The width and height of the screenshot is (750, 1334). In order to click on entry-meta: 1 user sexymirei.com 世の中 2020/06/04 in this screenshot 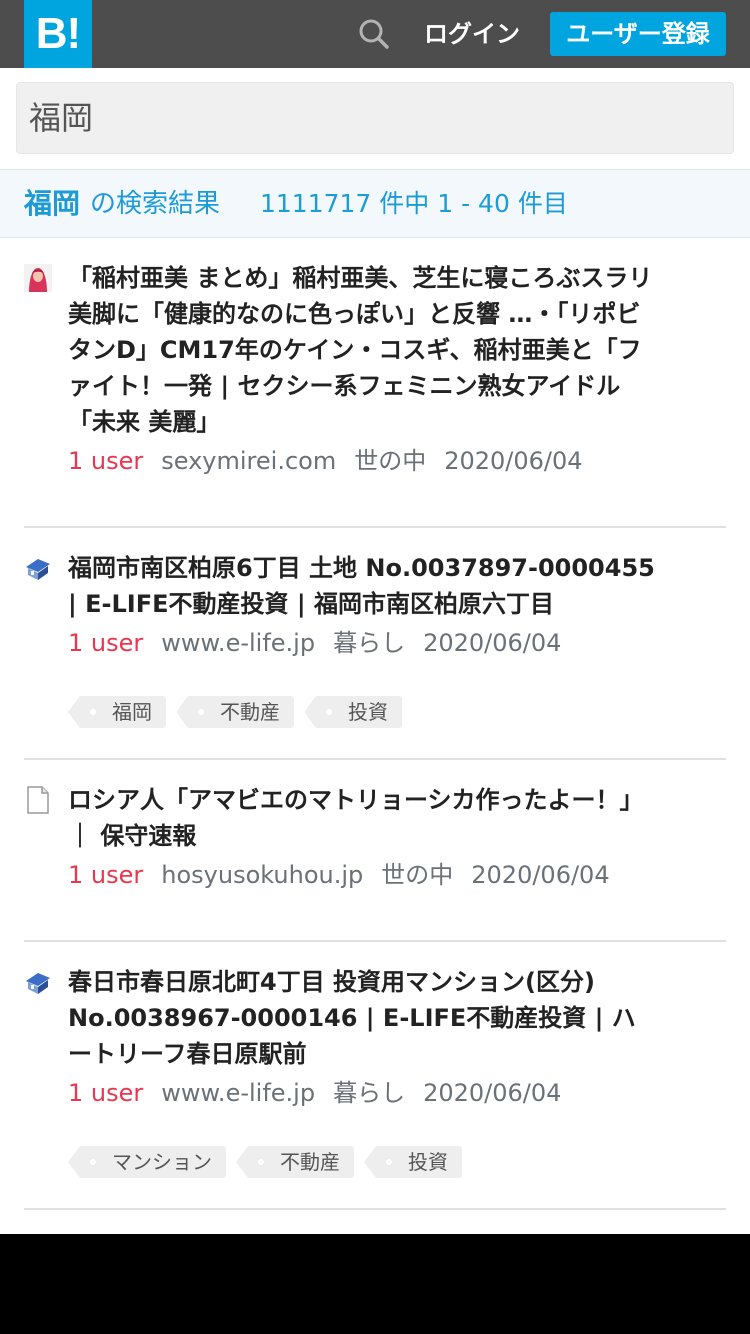, I will do `click(325, 461)`.